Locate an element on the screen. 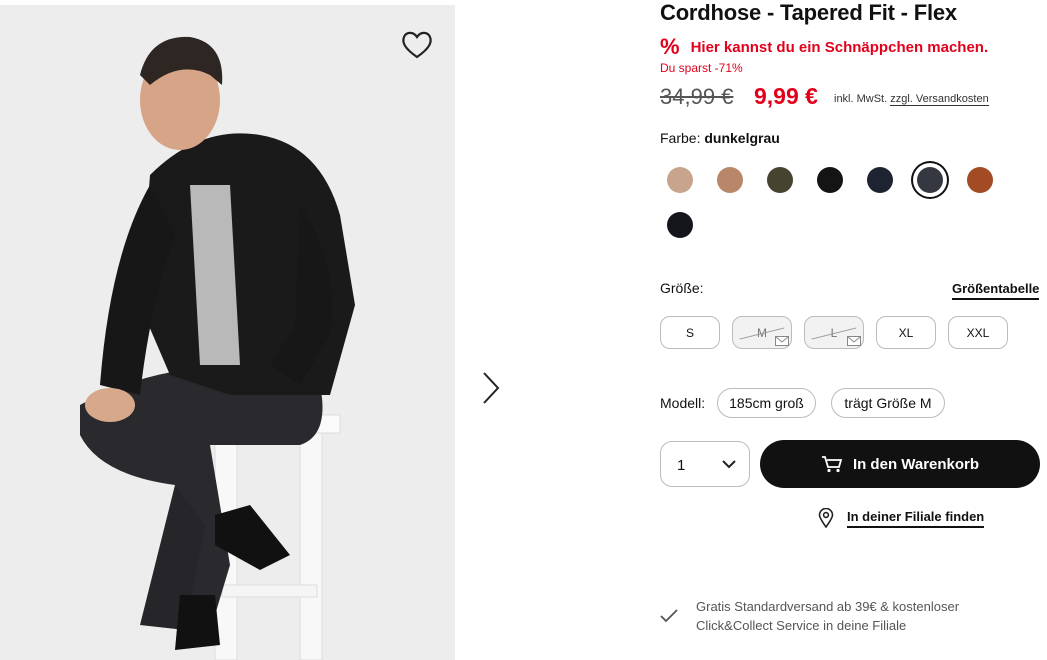 Image resolution: width=1047 pixels, height=660 pixels. model-size-pill: trägt Größe M is located at coordinates (888, 403).